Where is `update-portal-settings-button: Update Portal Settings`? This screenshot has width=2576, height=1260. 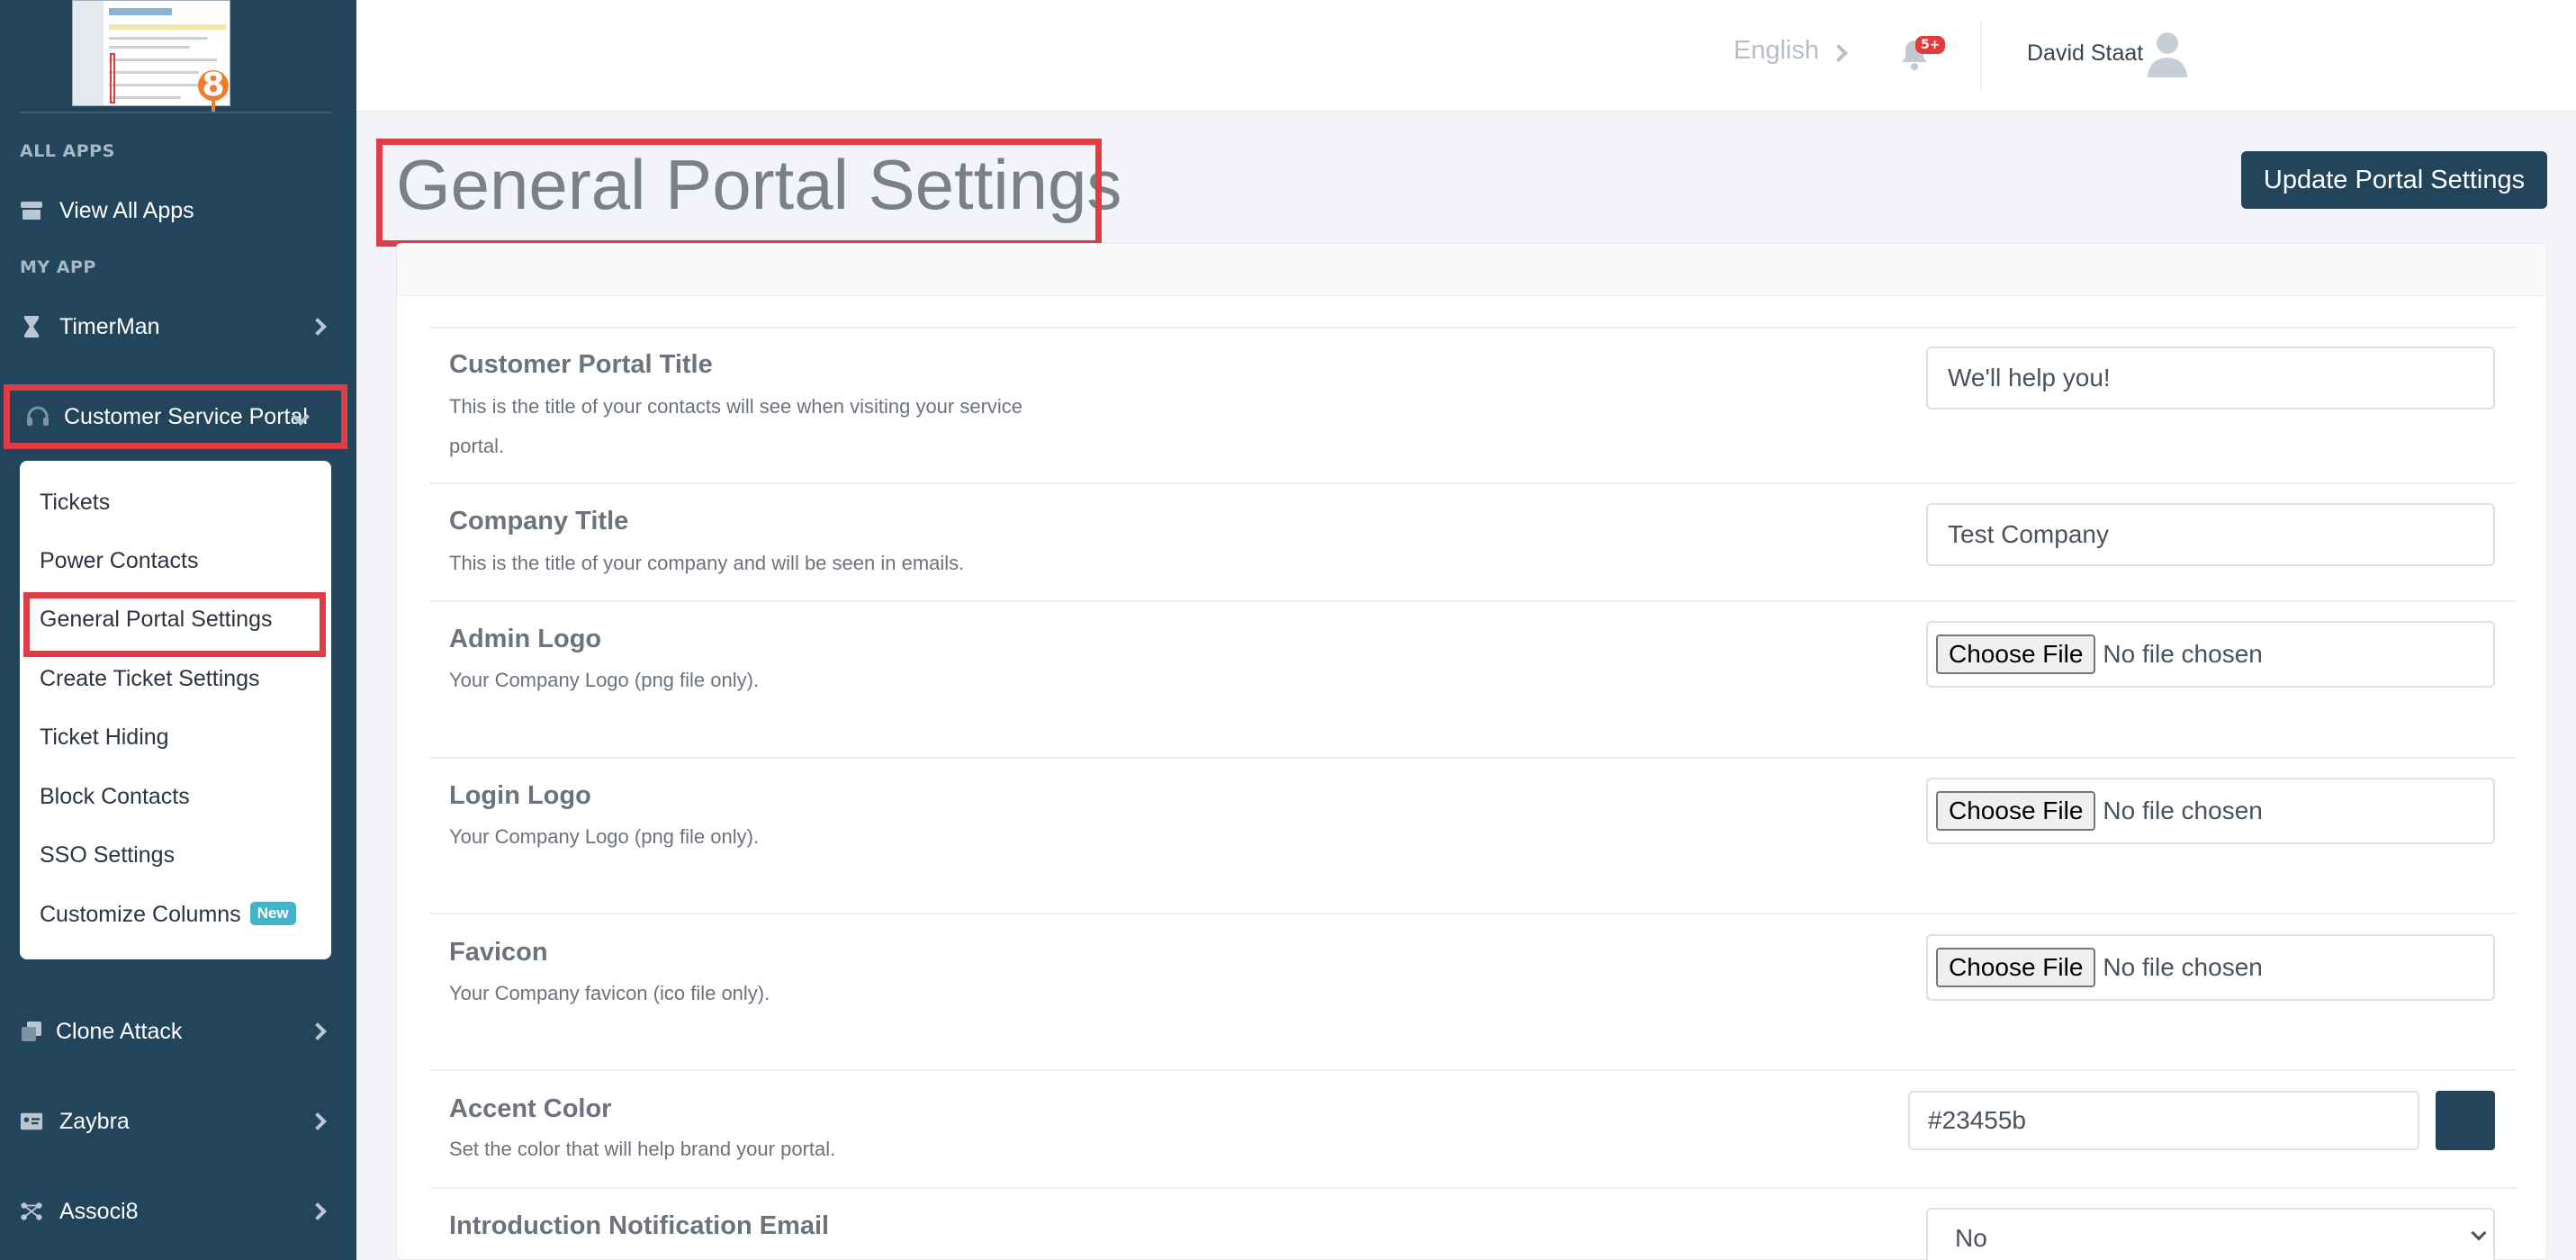
update-portal-settings-button: Update Portal Settings is located at coordinates (2394, 180).